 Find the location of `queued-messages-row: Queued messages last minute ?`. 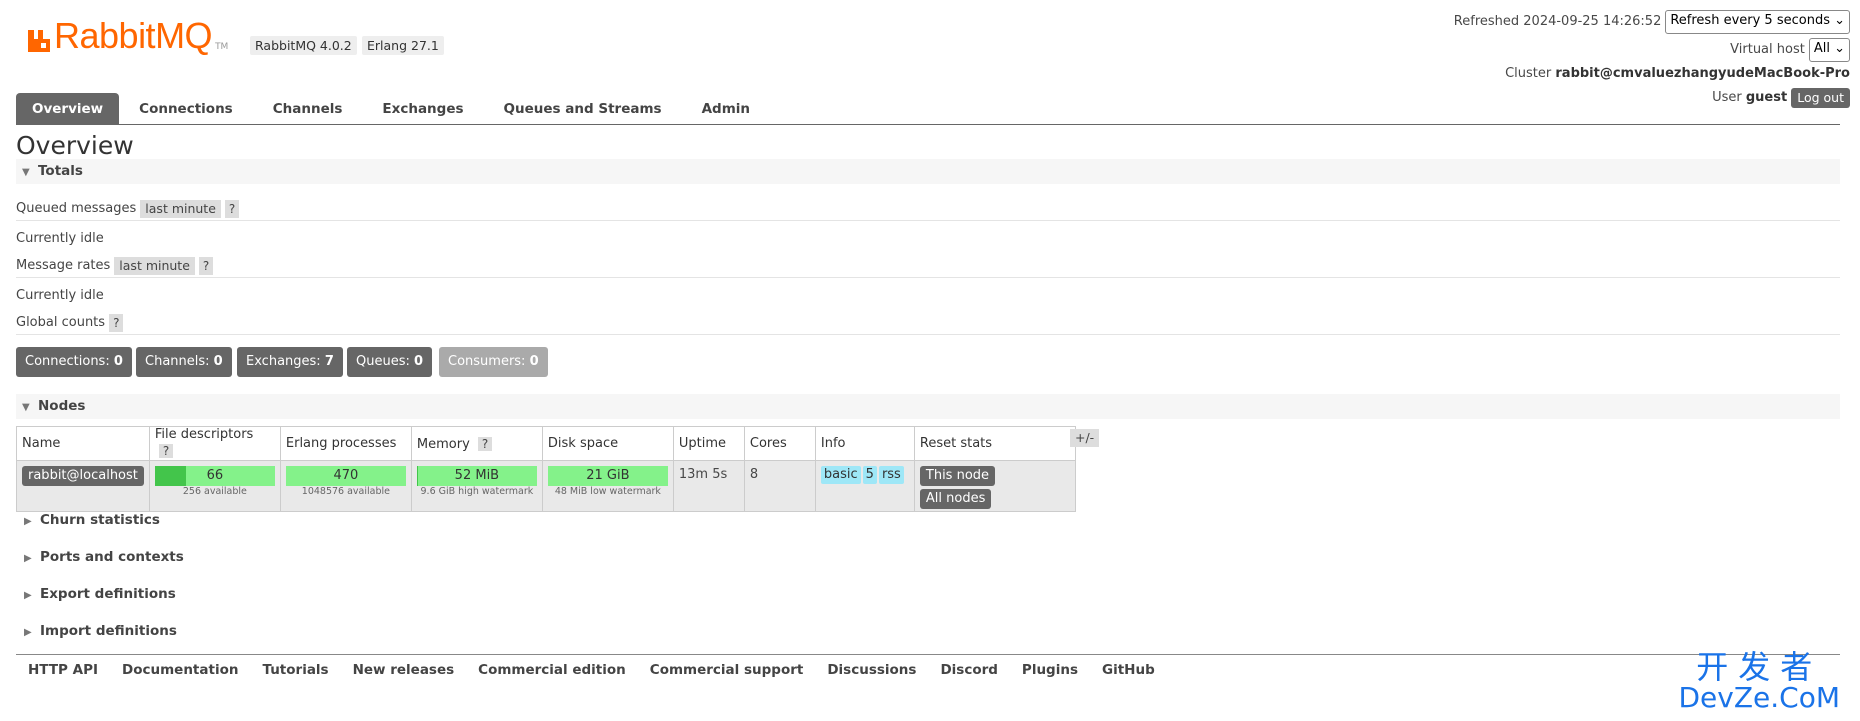

queued-messages-row: Queued messages last minute ? is located at coordinates (128, 209).